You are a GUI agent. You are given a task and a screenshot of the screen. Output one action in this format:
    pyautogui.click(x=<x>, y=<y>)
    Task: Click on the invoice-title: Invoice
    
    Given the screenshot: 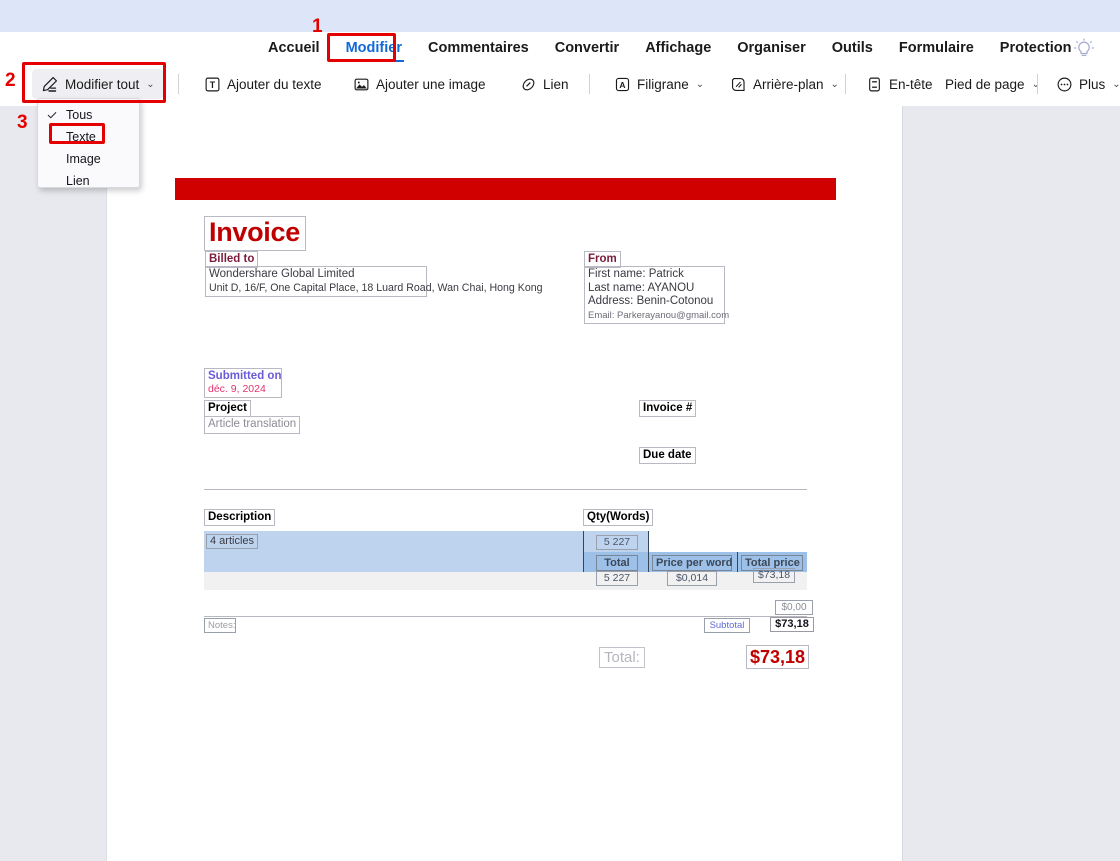 What is the action you would take?
    pyautogui.click(x=255, y=233)
    